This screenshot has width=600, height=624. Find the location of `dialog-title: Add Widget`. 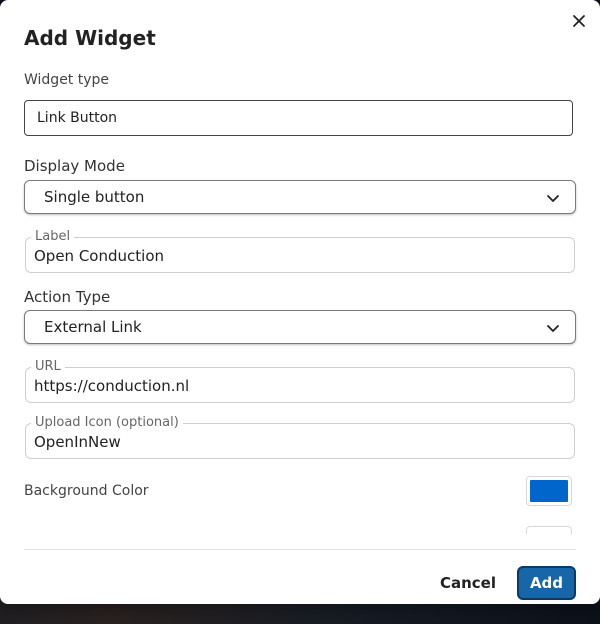

dialog-title: Add Widget is located at coordinates (90, 38).